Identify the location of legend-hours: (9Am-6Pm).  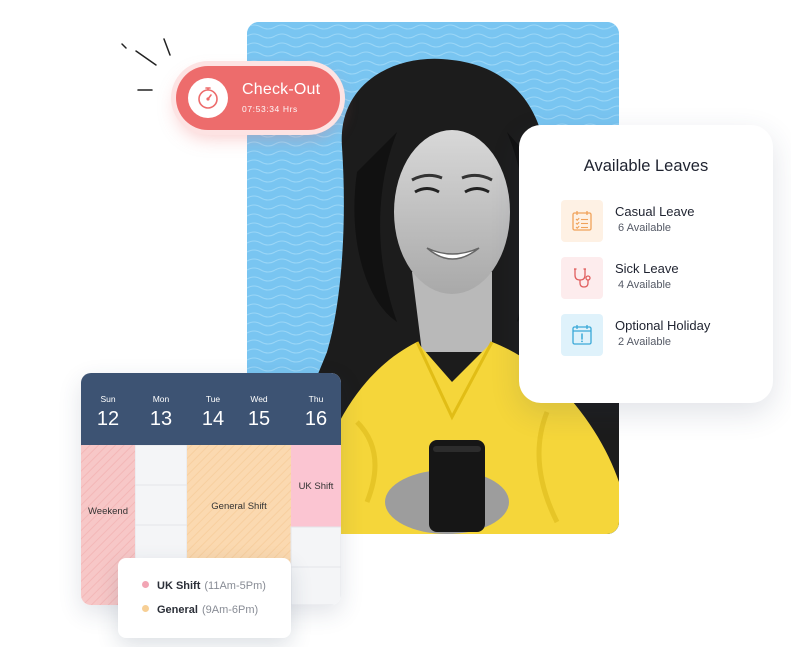
(230, 610).